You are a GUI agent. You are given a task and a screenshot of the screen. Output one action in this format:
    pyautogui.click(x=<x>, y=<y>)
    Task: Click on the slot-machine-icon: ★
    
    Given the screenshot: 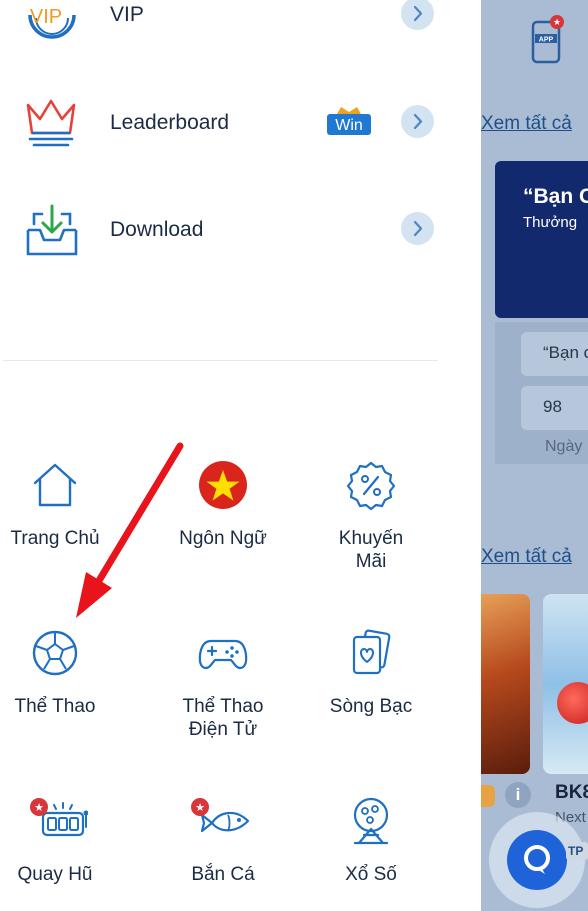 What is the action you would take?
    pyautogui.click(x=59, y=817)
    